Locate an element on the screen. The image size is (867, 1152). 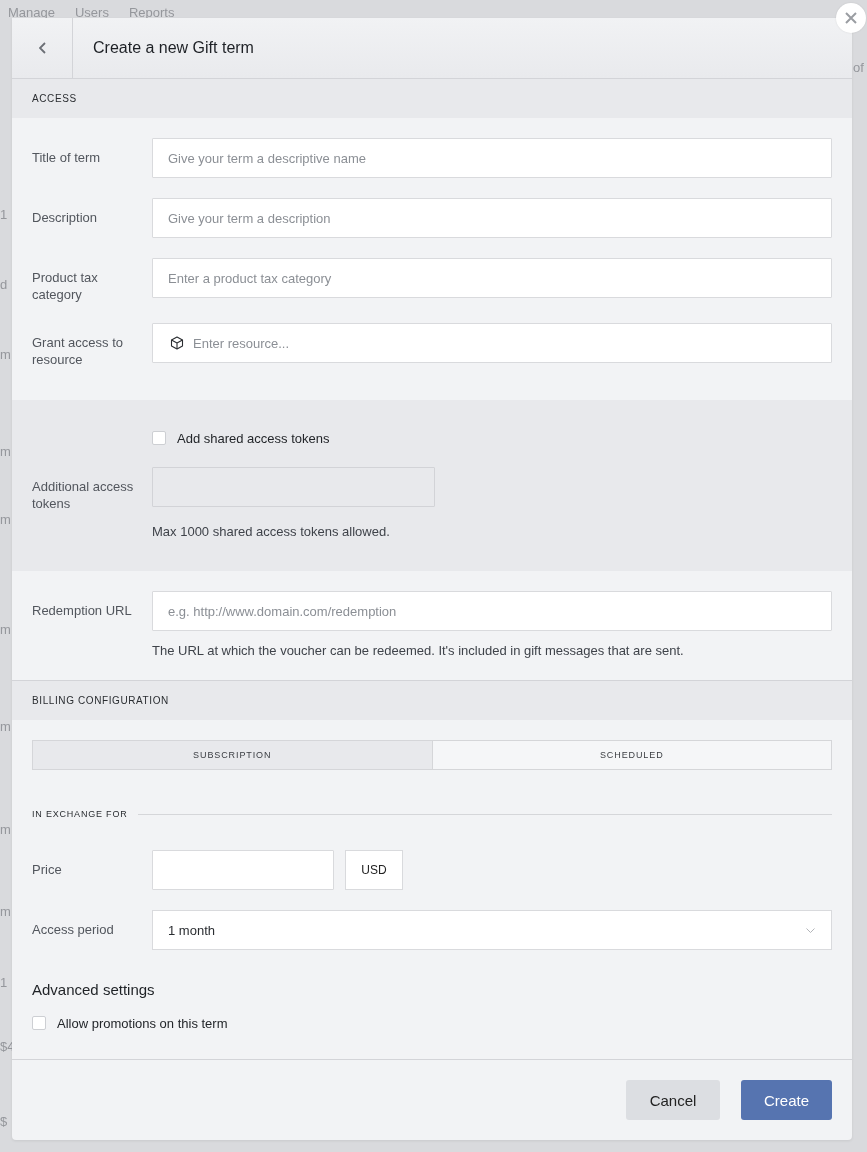
section-heading: BILLING CONFIGURATION is located at coordinates (100, 700).